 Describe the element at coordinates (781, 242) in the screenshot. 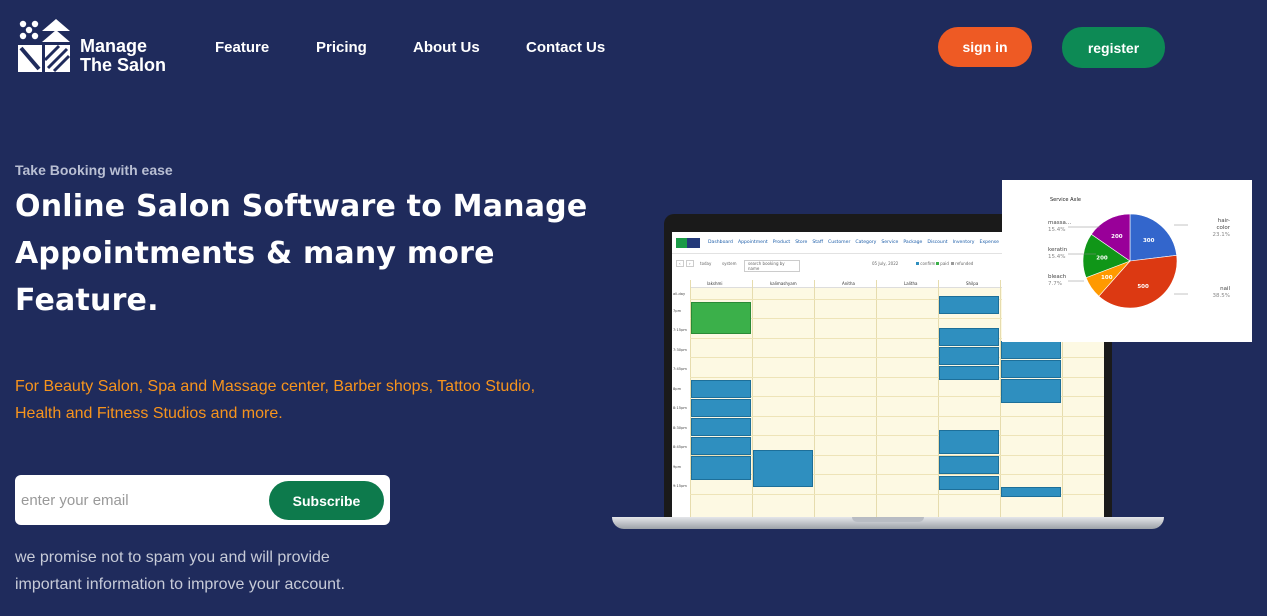

I see `app-menu-item: Product` at that location.